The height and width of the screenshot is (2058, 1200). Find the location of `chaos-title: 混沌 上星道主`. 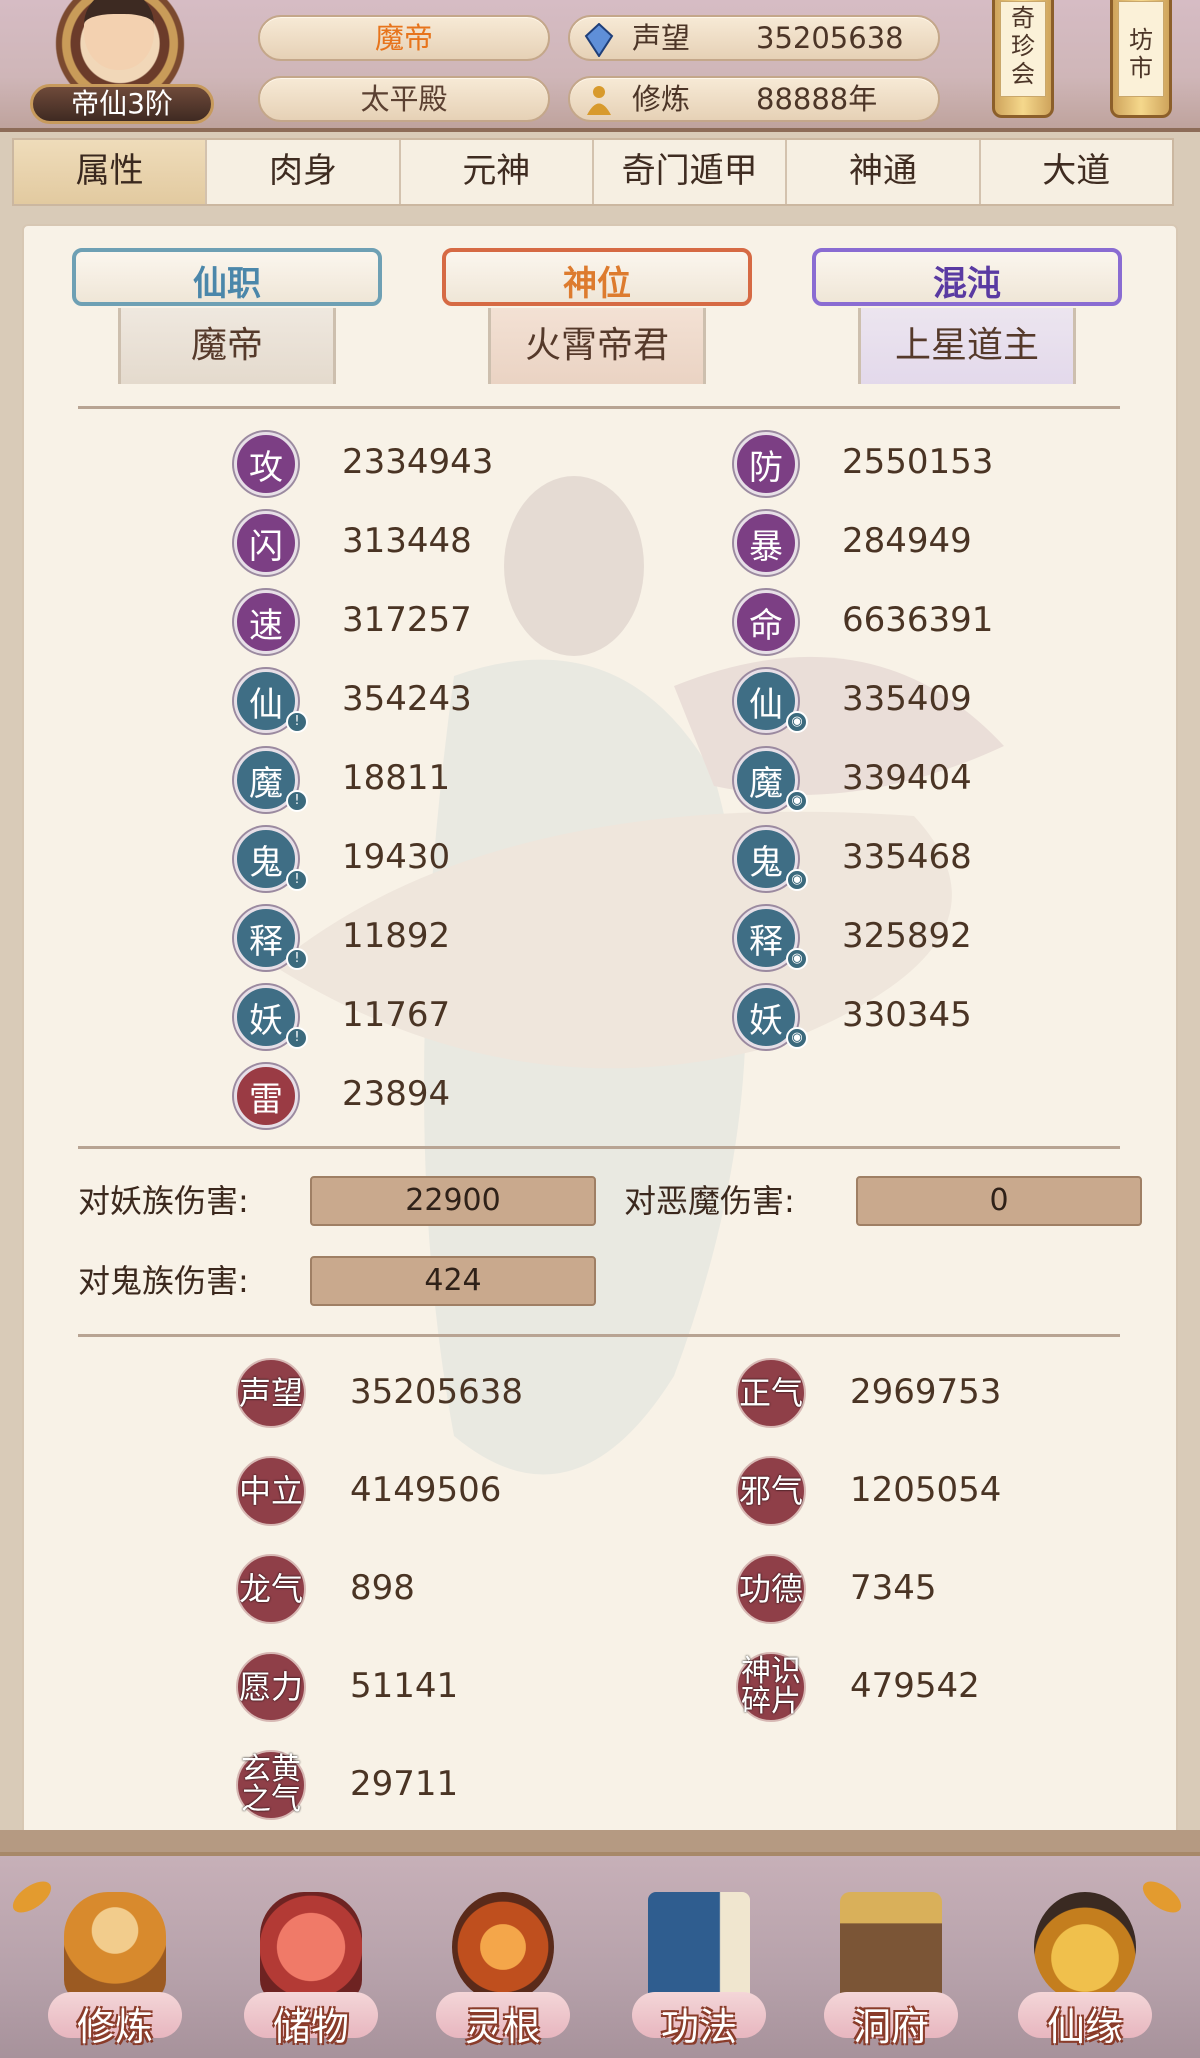

chaos-title: 混沌 上星道主 is located at coordinates (967, 316).